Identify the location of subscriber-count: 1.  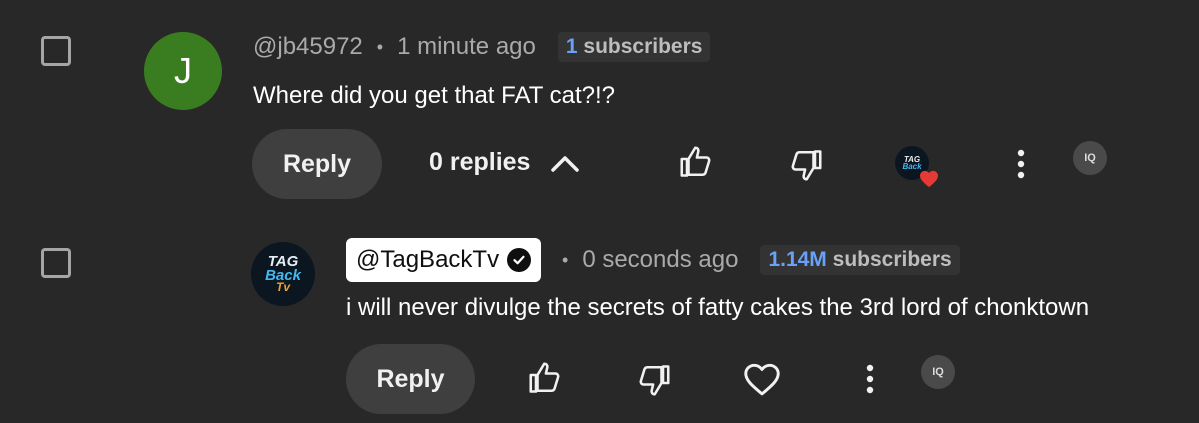
(571, 46).